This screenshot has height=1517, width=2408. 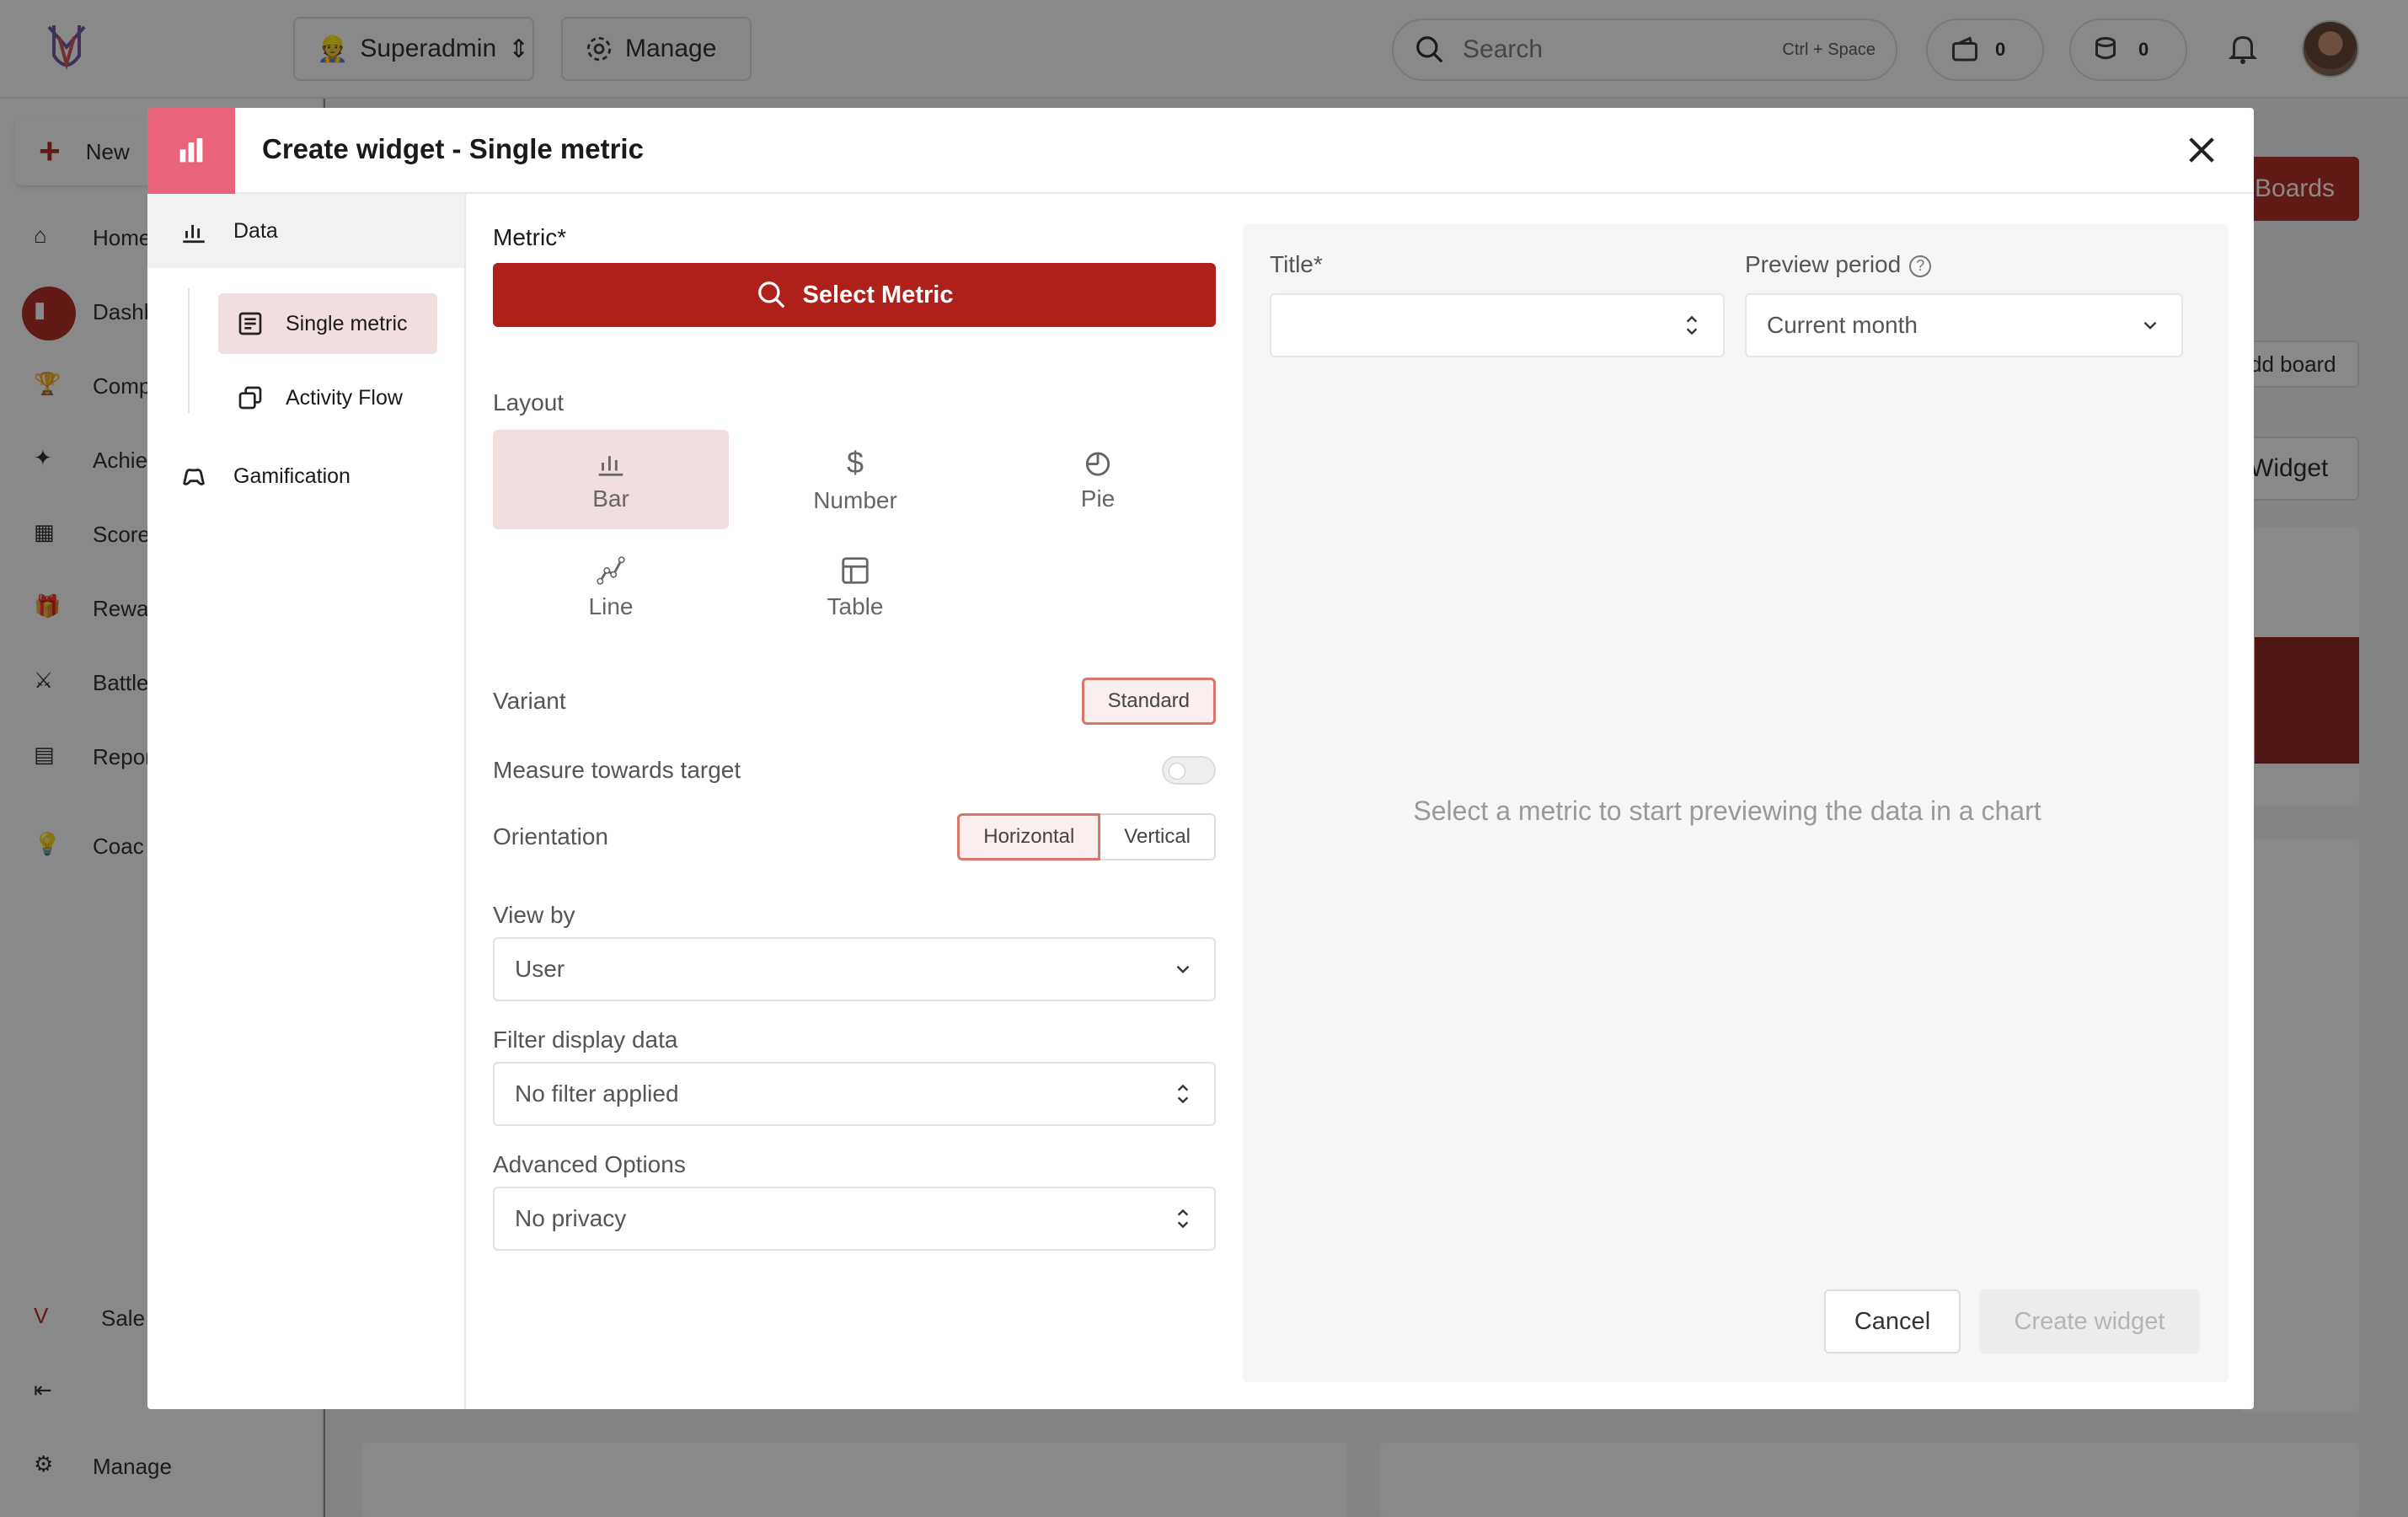 What do you see at coordinates (611, 587) in the screenshot?
I see `layout-line-option: Line` at bounding box center [611, 587].